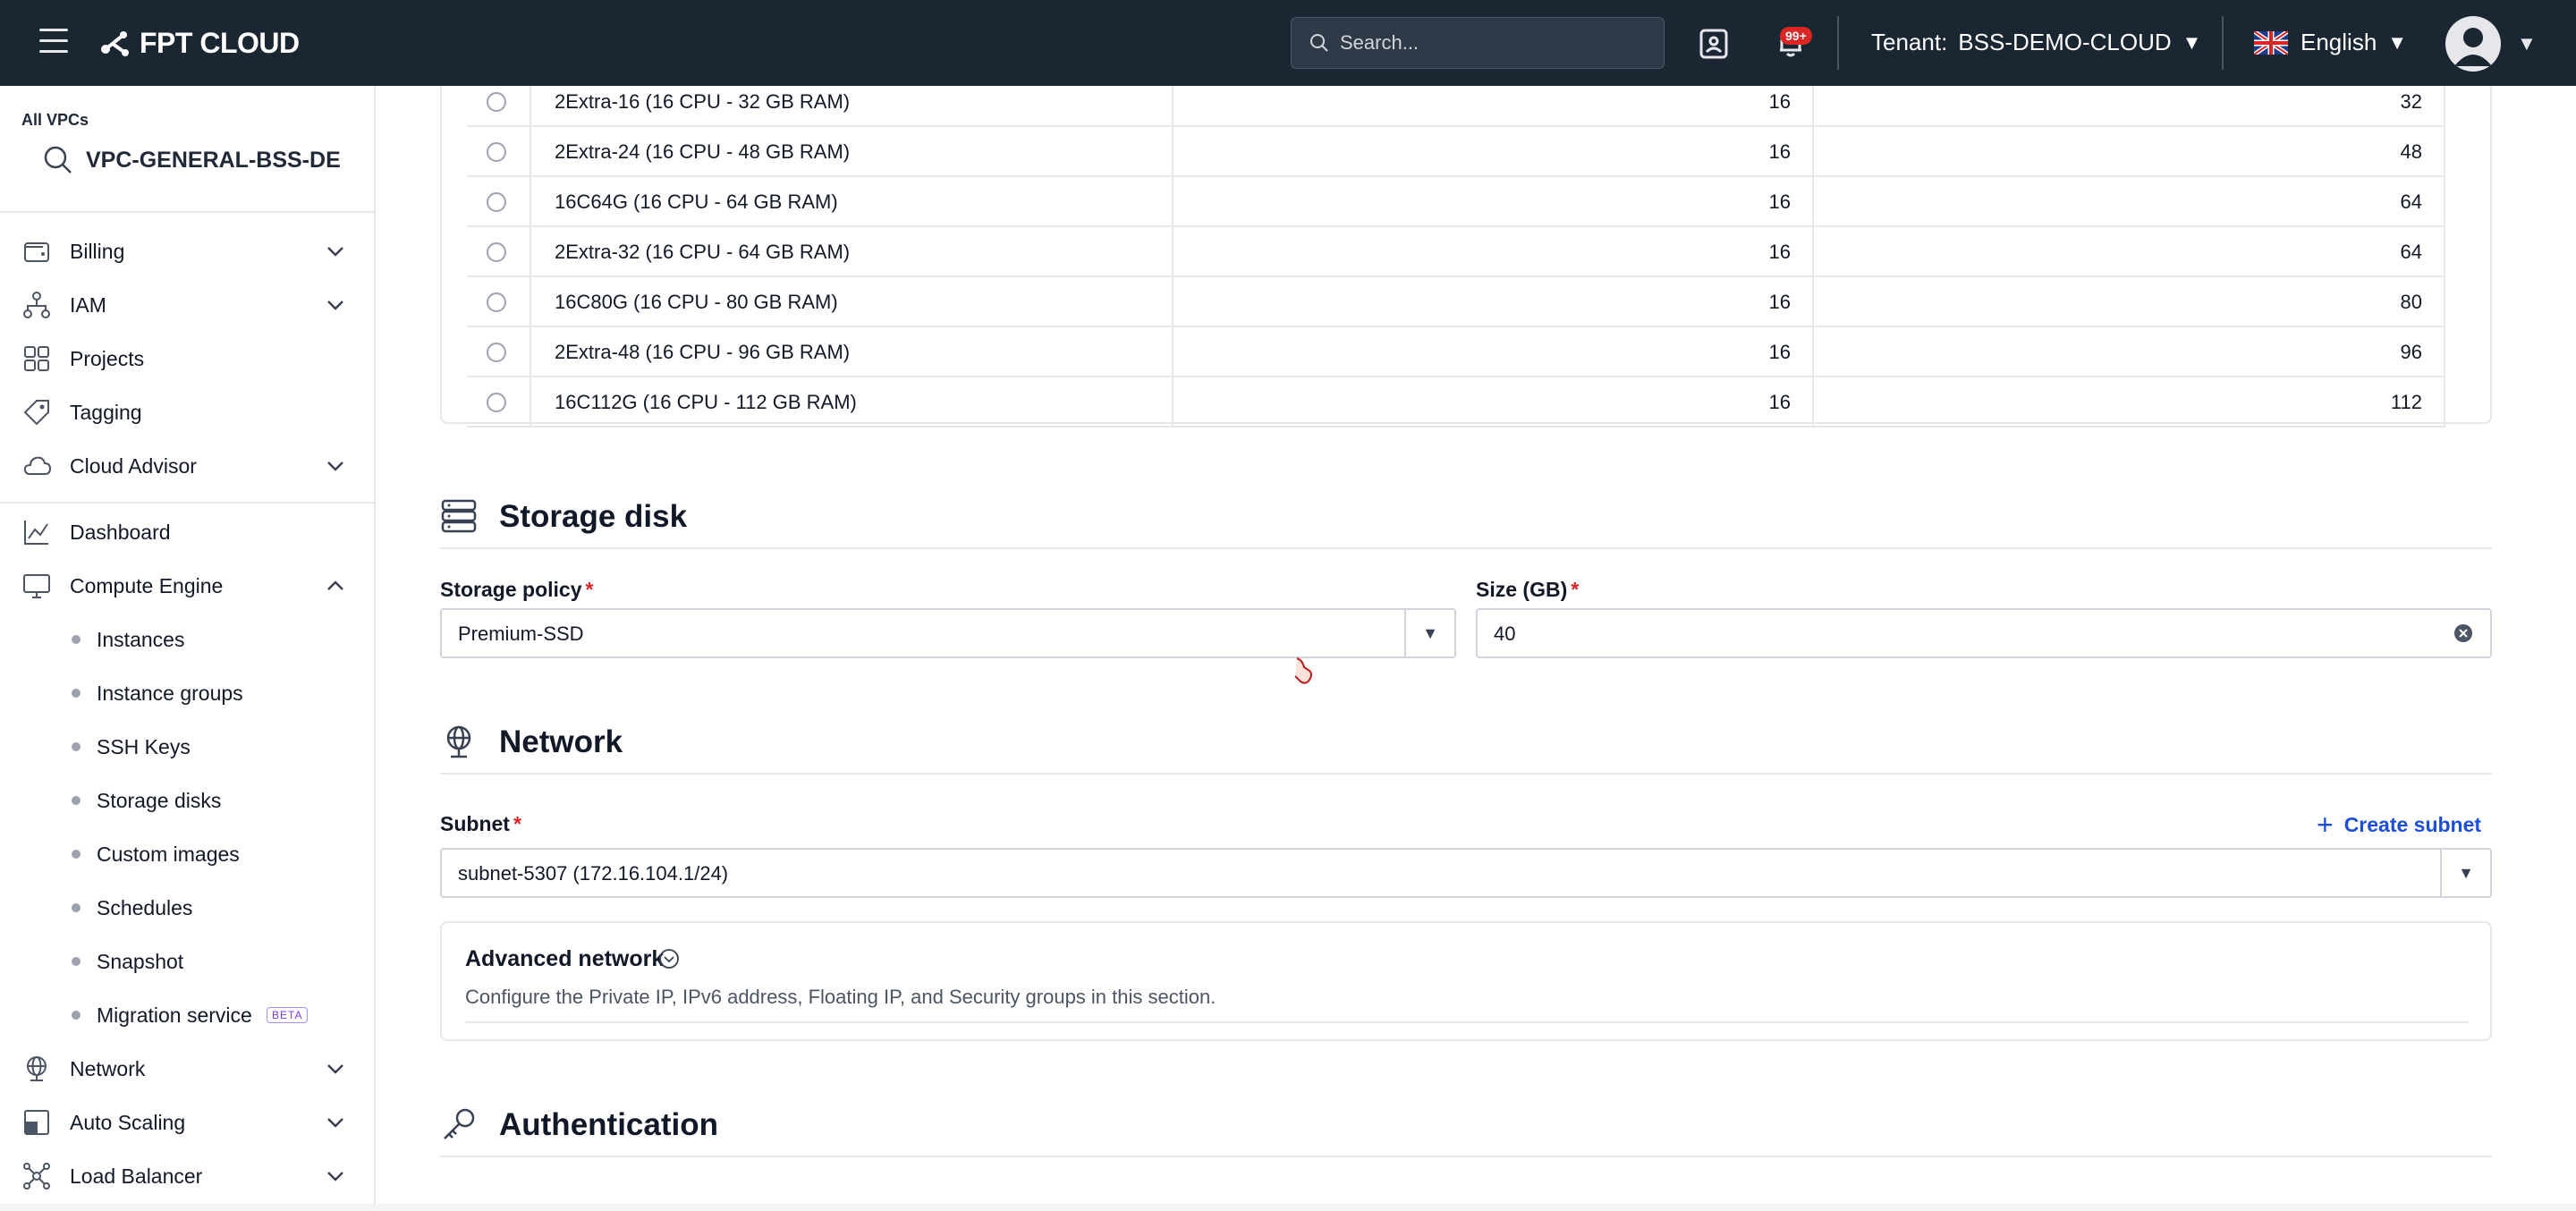 The height and width of the screenshot is (1211, 2576). Describe the element at coordinates (2129, 352) in the screenshot. I see `flavor-ram: 96` at that location.